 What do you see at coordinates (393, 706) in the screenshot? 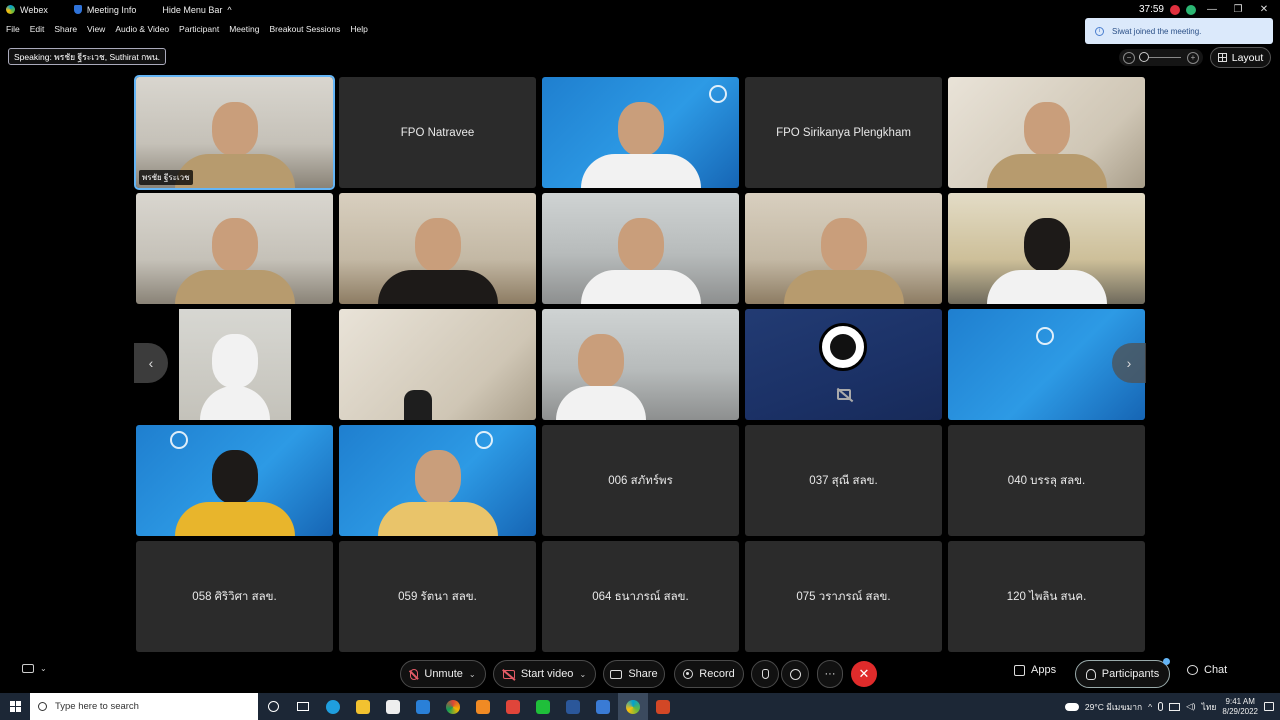
I see `taskbar-app-store` at bounding box center [393, 706].